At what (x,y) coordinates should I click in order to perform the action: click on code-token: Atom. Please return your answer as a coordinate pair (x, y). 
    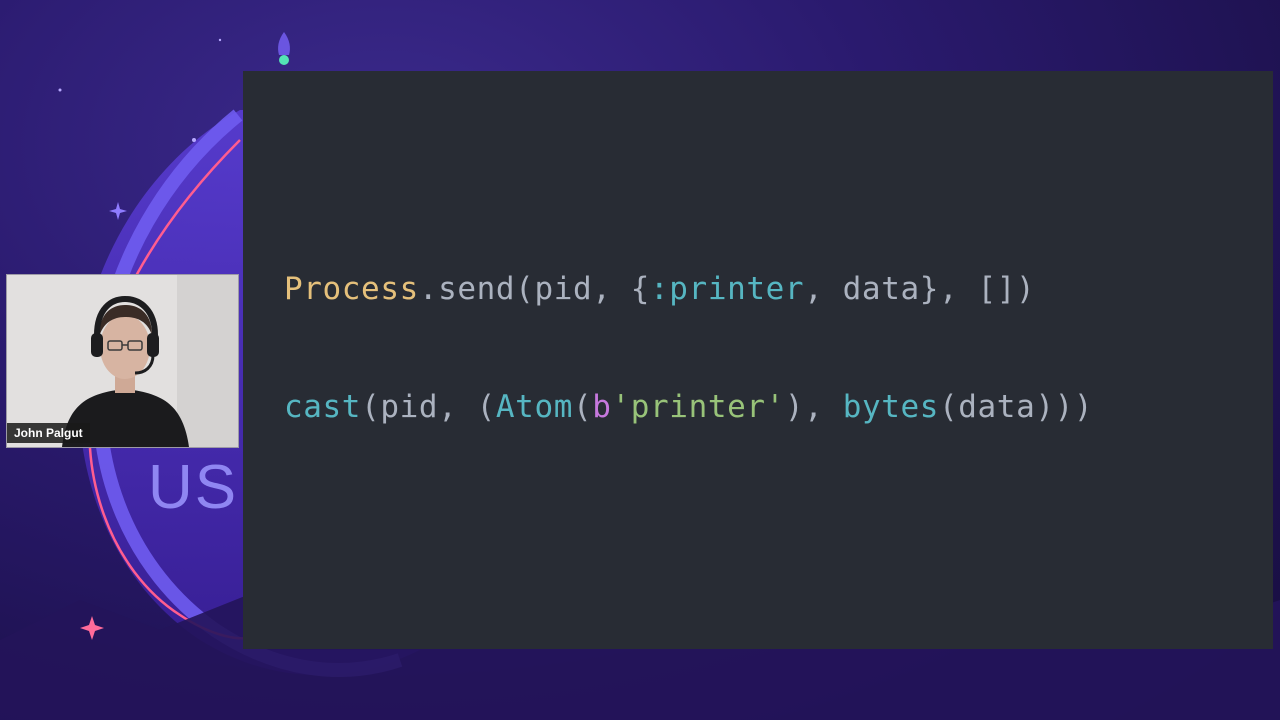
    Looking at the image, I should click on (534, 407).